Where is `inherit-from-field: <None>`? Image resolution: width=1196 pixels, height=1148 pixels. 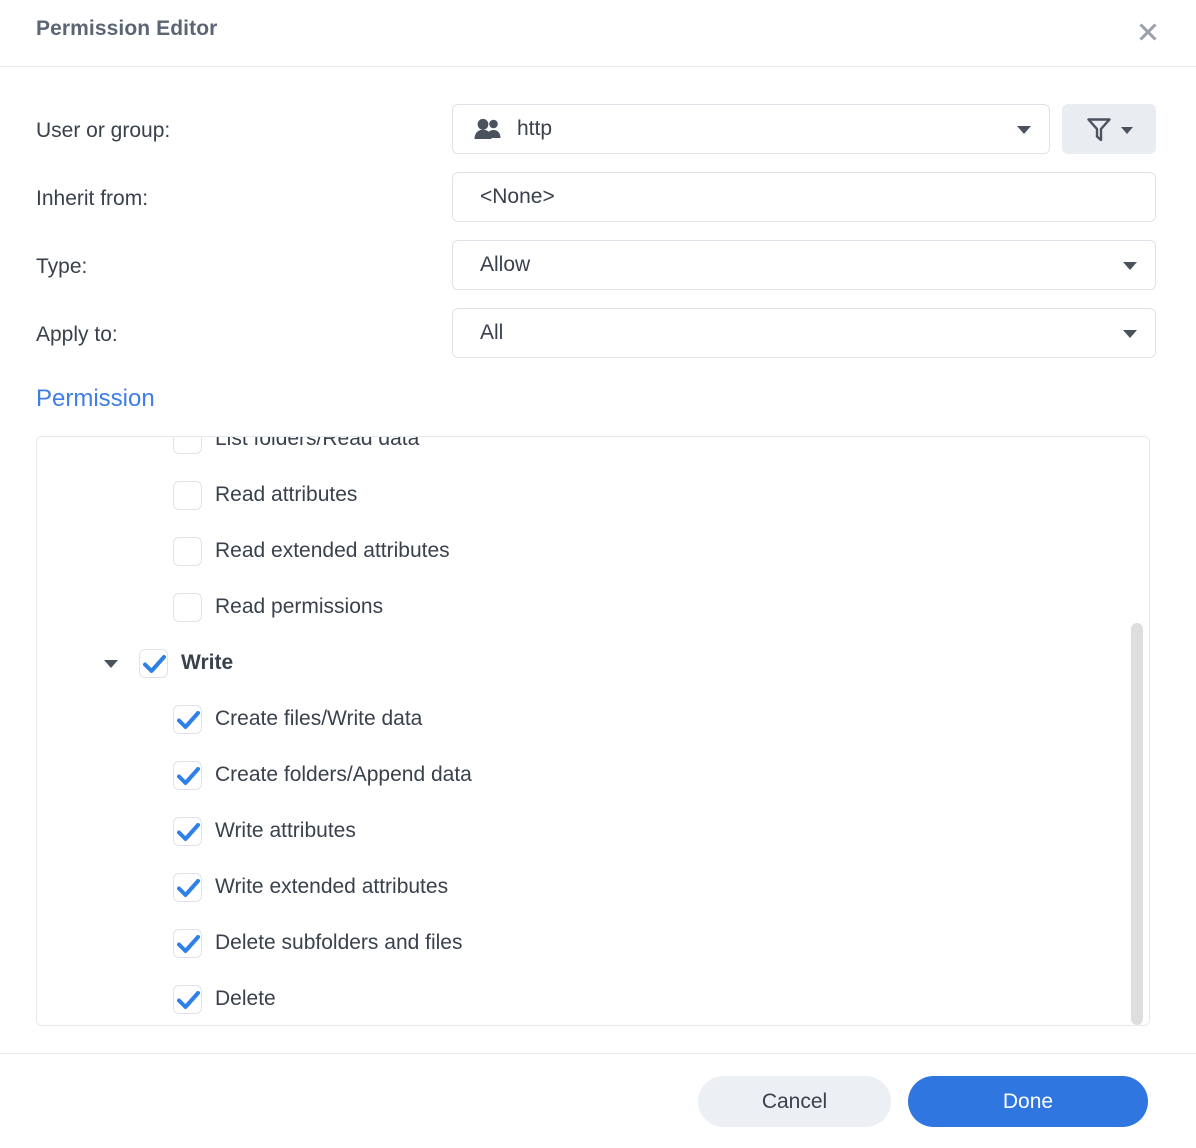
inherit-from-field: <None> is located at coordinates (804, 197).